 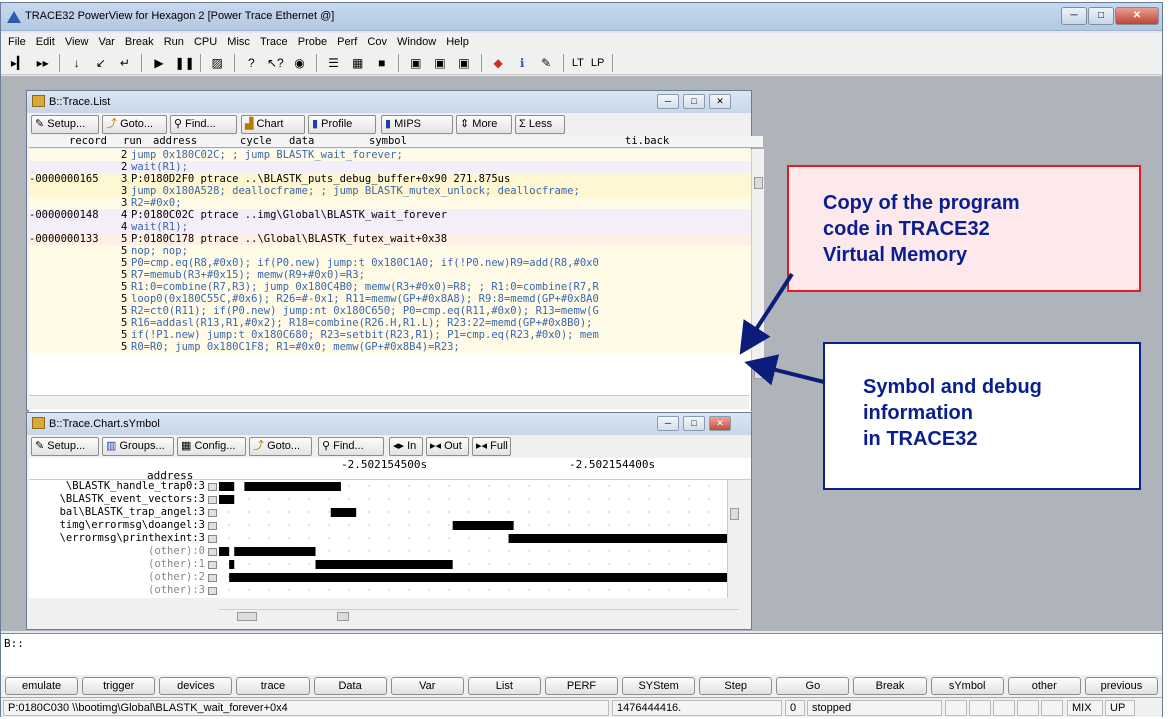 What do you see at coordinates (175, 141) in the screenshot?
I see `col-address: address` at bounding box center [175, 141].